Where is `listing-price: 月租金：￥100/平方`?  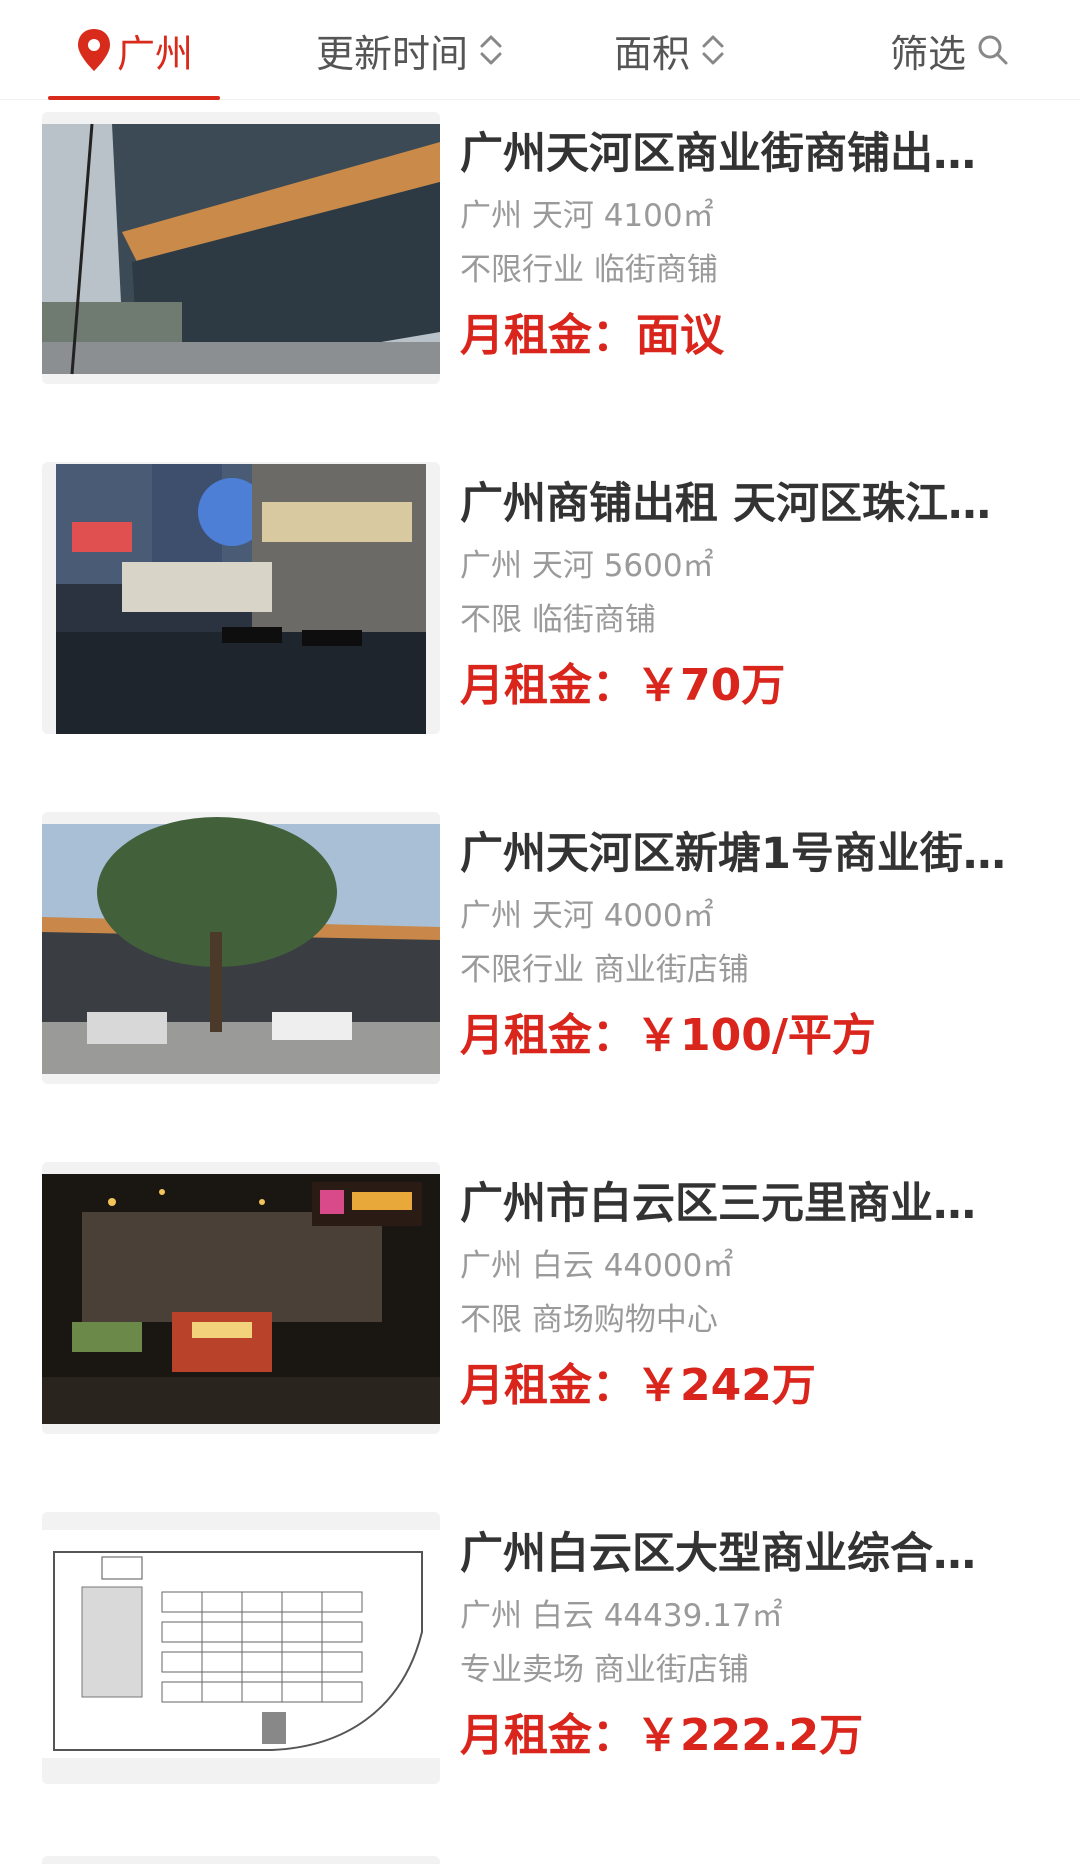 listing-price: 月租金：￥100/平方 is located at coordinates (750, 1036).